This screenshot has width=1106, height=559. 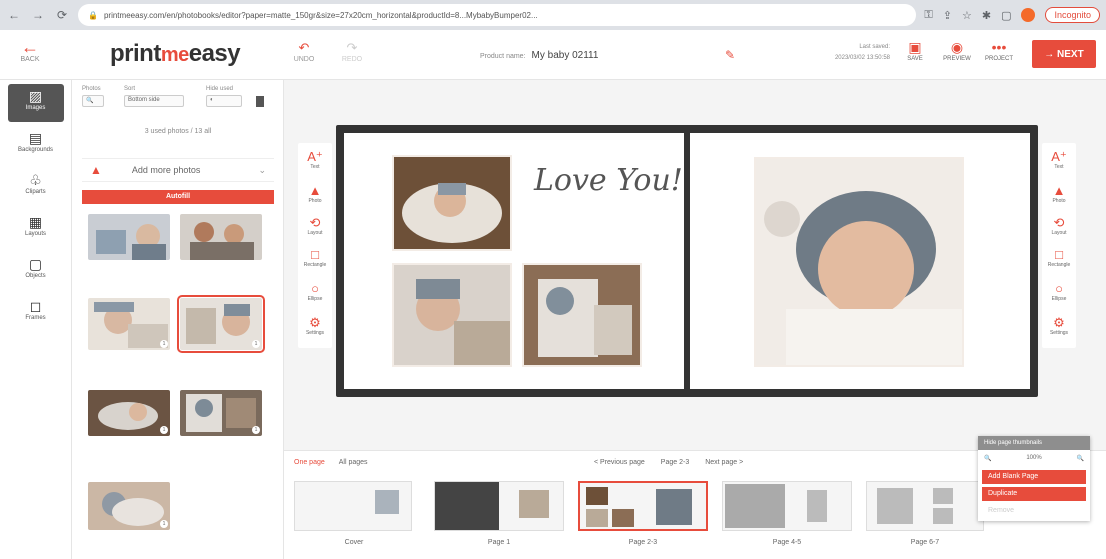 I want to click on window-icon: ▢, so click(x=1006, y=15).